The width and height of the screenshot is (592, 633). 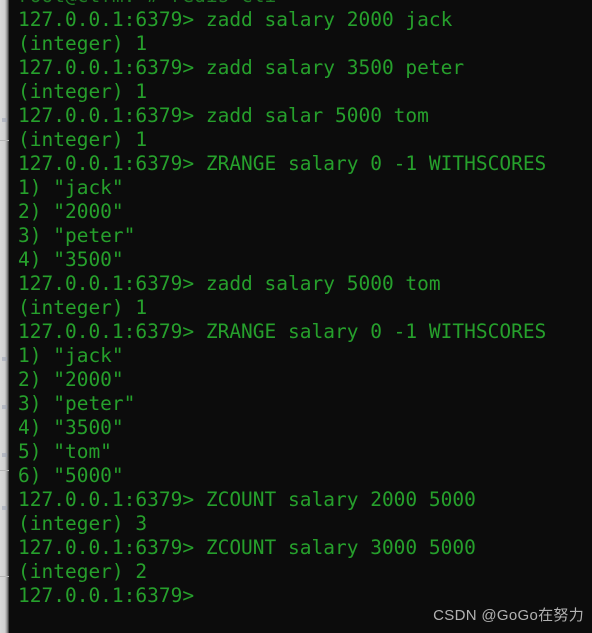 I want to click on csdn-watermark: CSDN @GoGo在努力, so click(x=508, y=615).